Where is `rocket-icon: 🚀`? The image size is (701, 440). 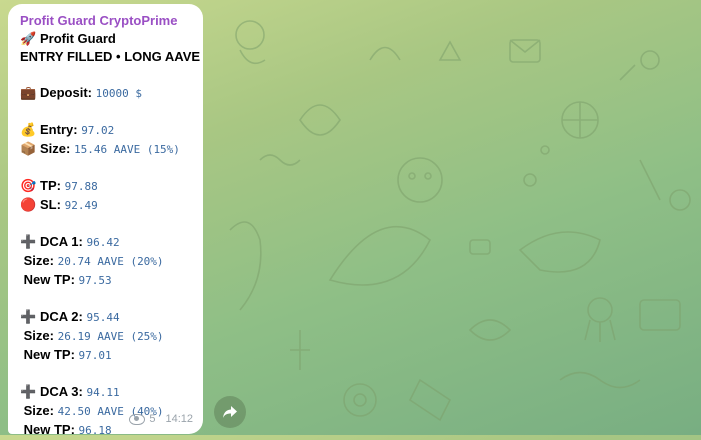 rocket-icon: 🚀 is located at coordinates (28, 38).